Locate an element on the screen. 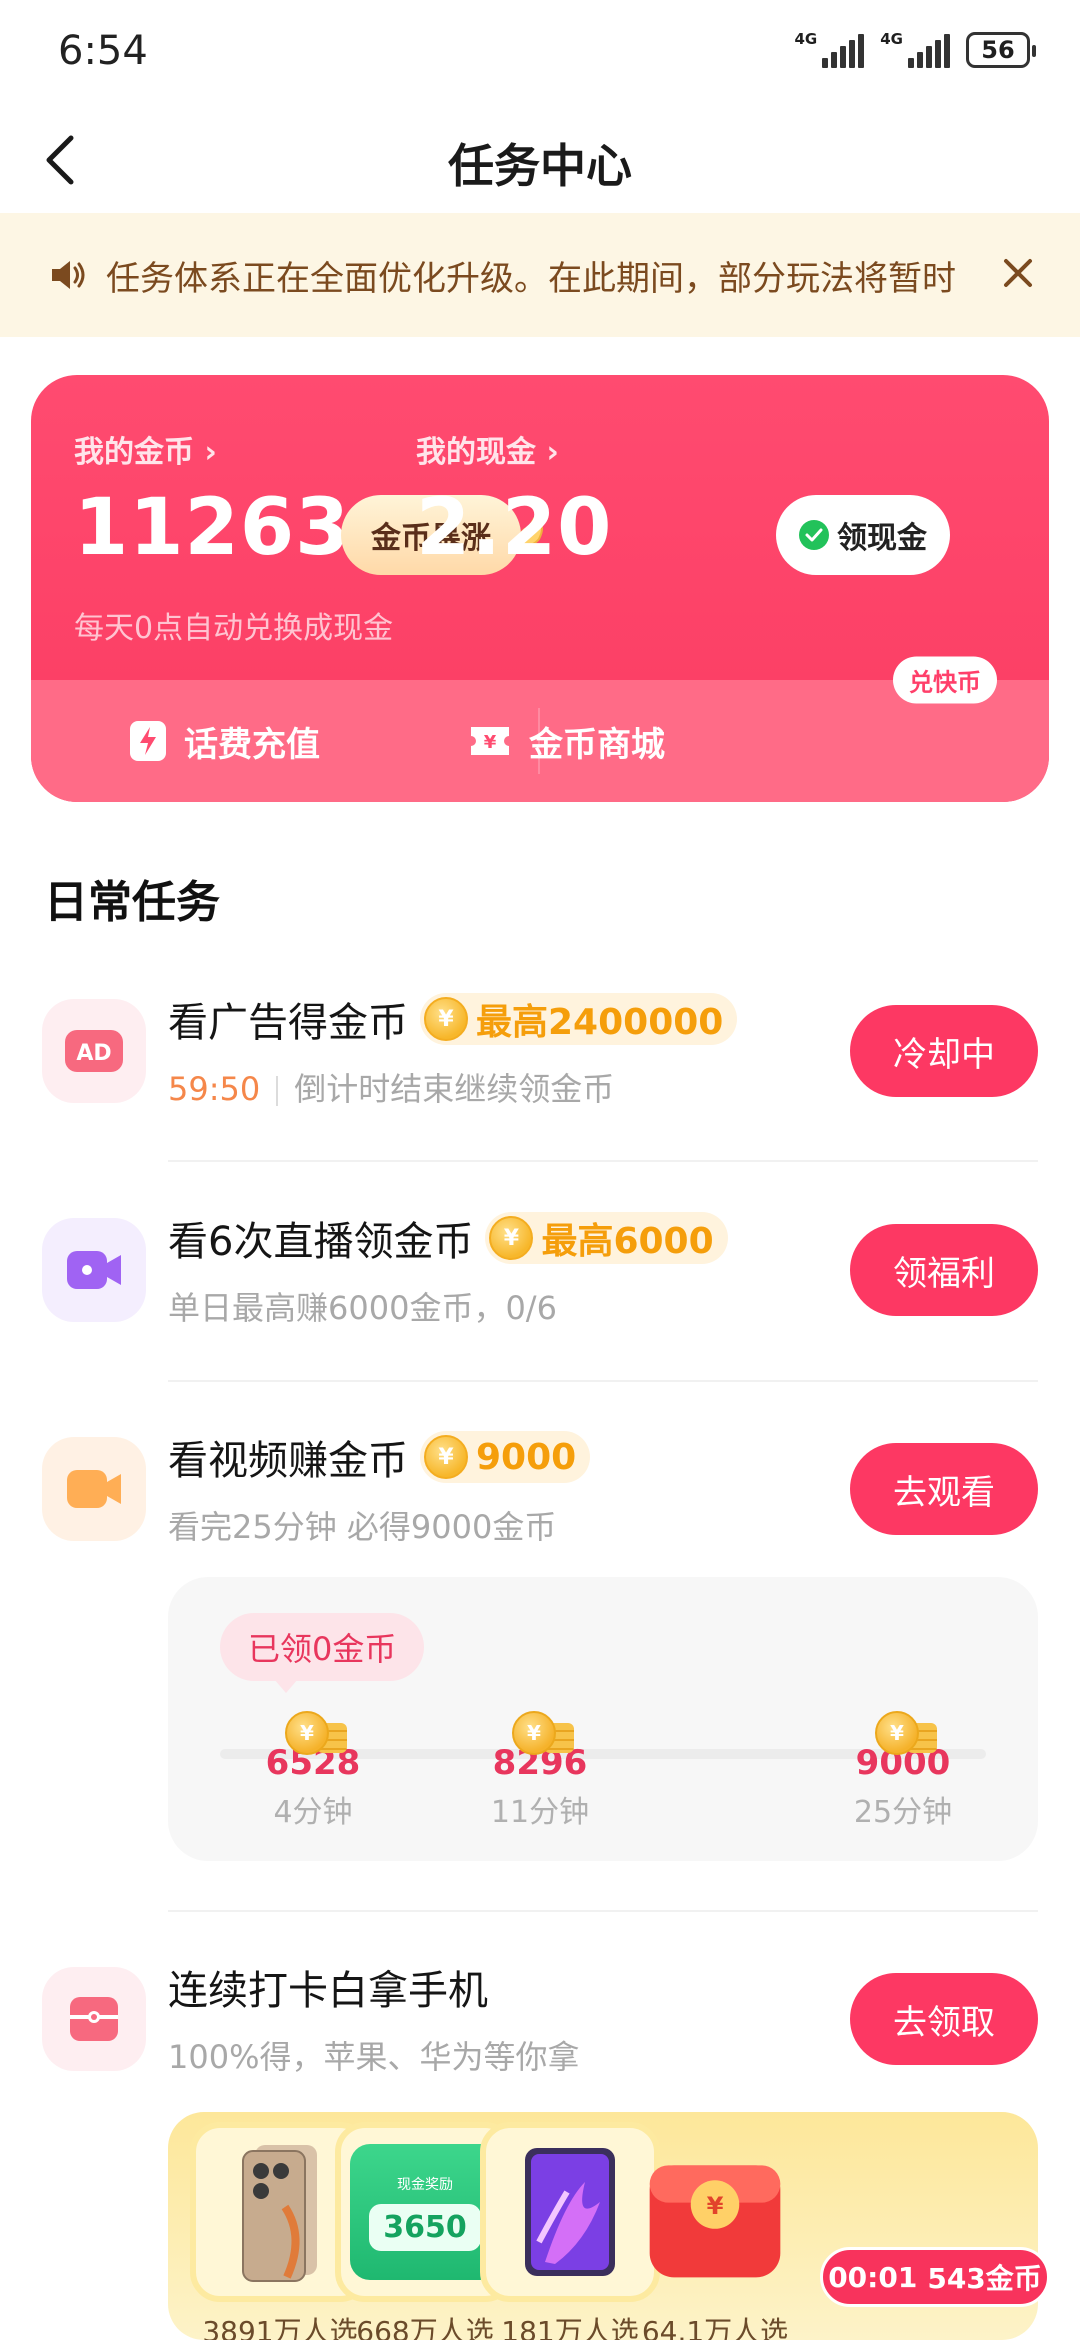  milestone-time: 4分钟 is located at coordinates (313, 1812).